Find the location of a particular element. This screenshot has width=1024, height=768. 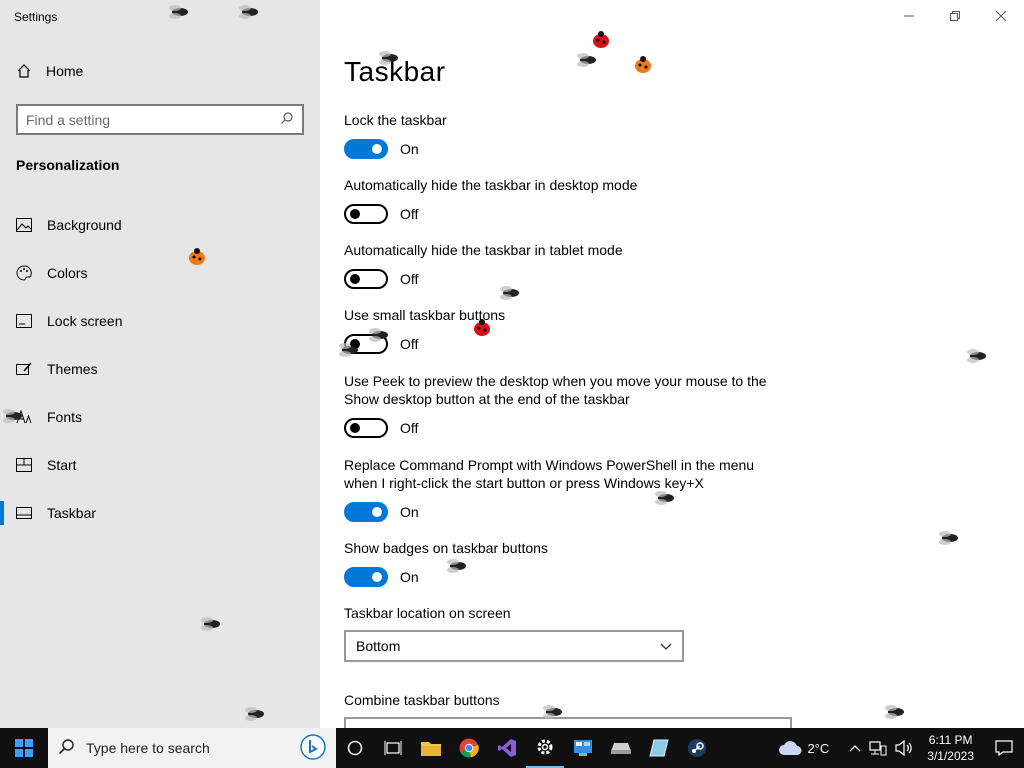

clock-time: 6:11 PM is located at coordinates (950, 740).